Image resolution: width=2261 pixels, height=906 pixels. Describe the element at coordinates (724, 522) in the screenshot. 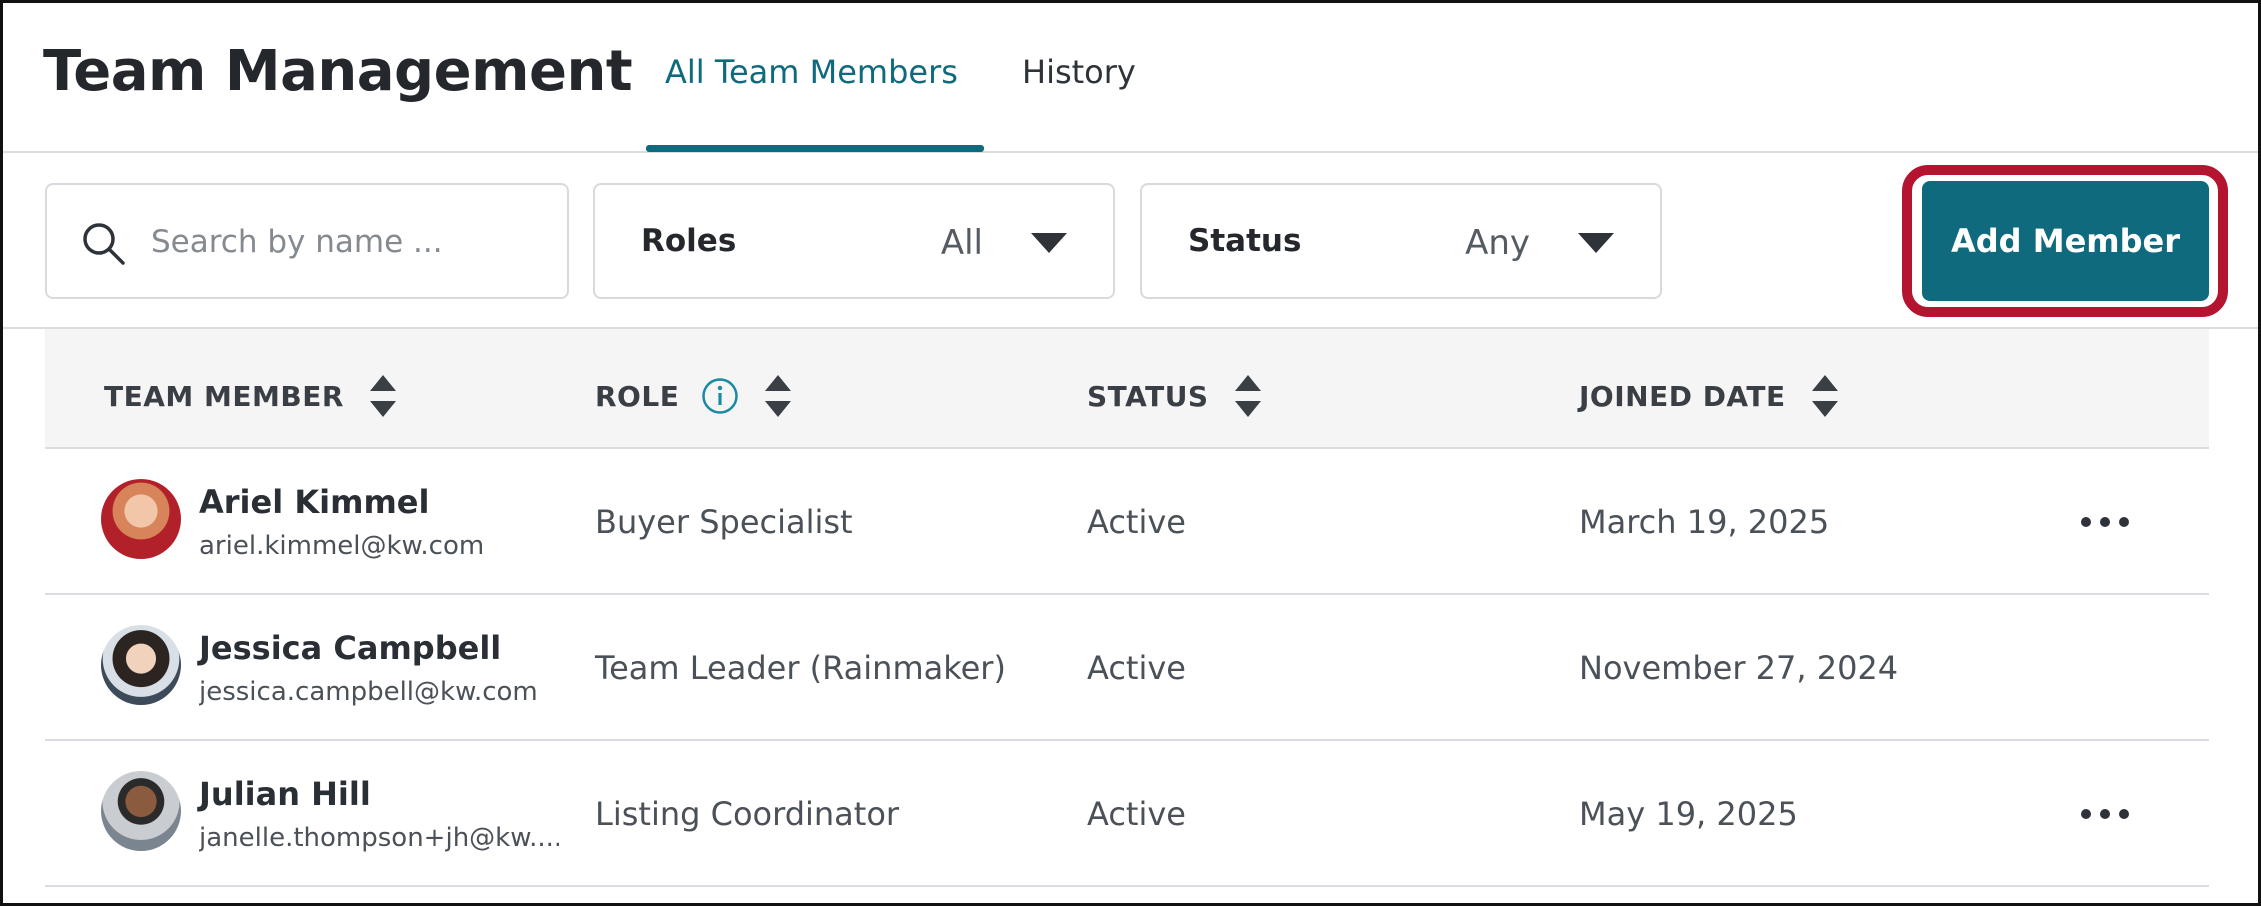

I see `member-role: Buyer Specialist` at that location.